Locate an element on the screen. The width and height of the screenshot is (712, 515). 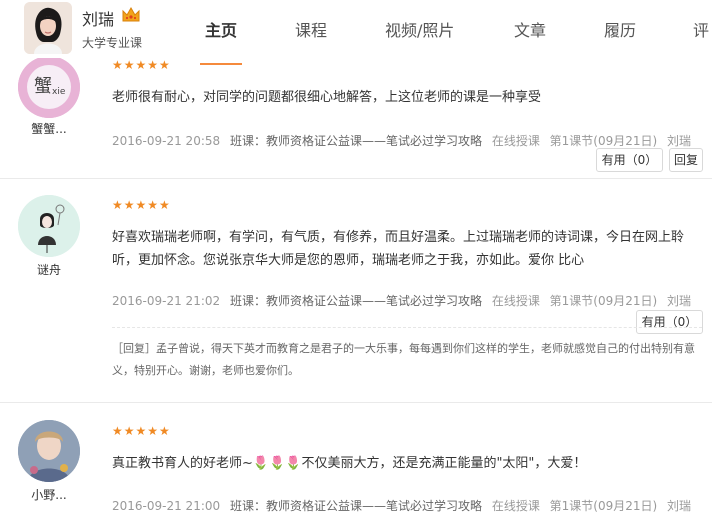
nav-tab-courses: 课程 is located at coordinates (311, 29).